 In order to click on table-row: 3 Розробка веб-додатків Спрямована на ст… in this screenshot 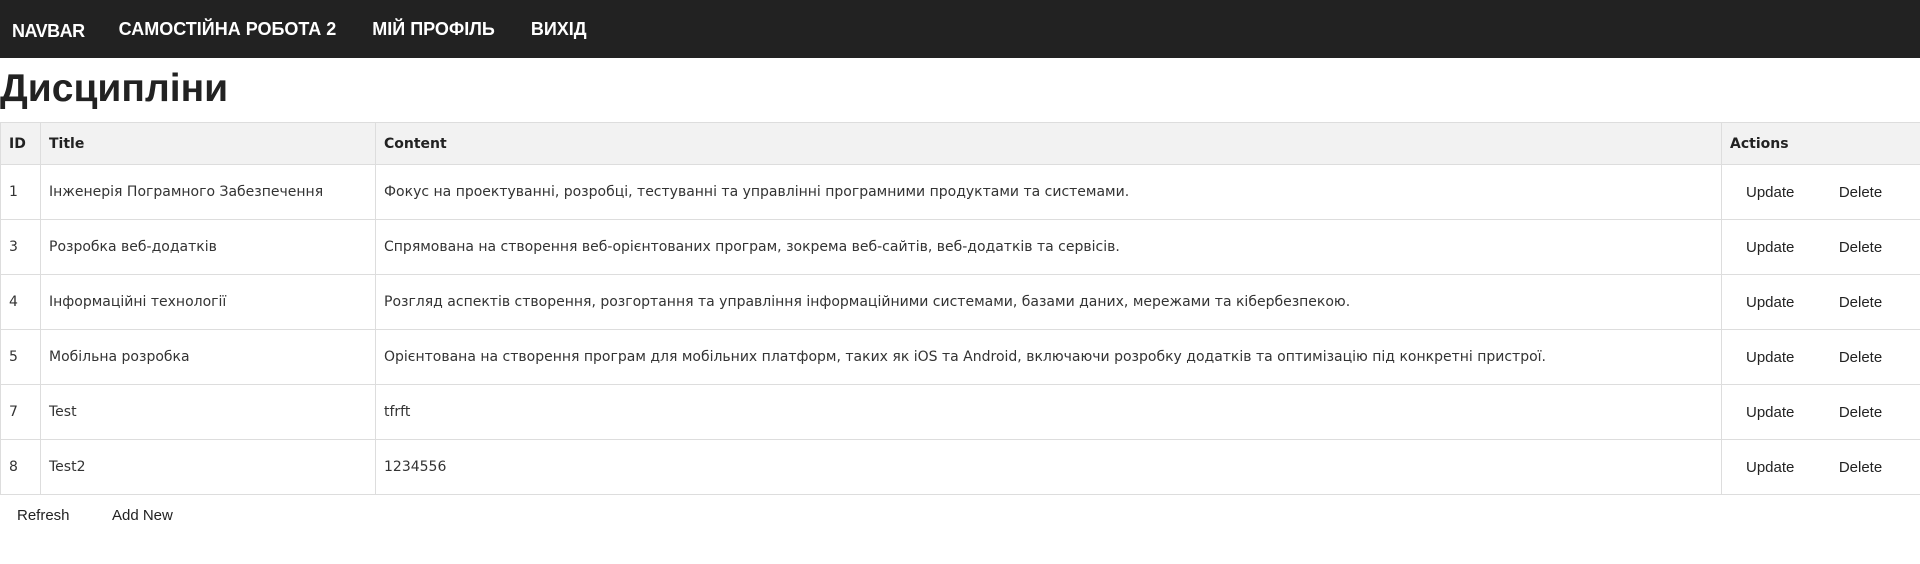, I will do `click(960, 247)`.